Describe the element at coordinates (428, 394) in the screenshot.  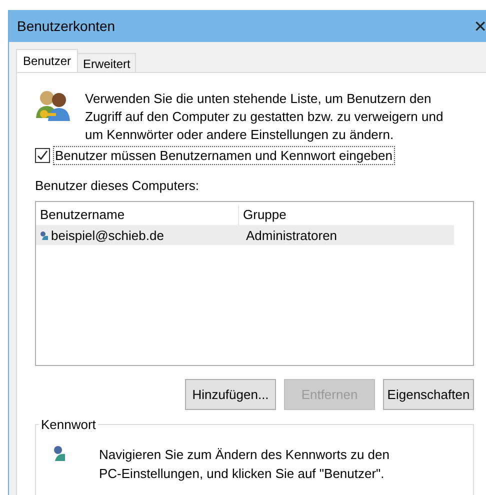
I see `dialog-button: Eigenschaften` at that location.